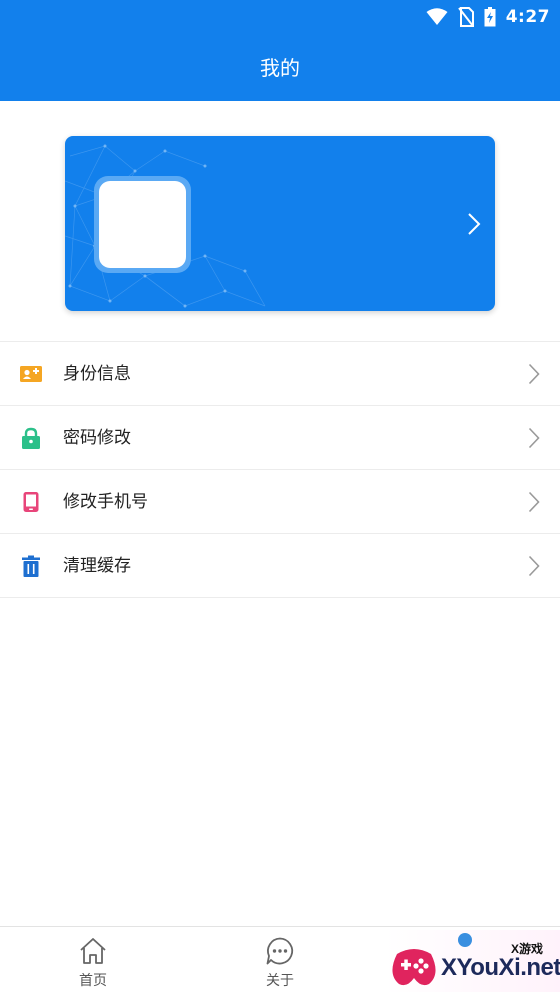 The image size is (560, 998). Describe the element at coordinates (280, 223) in the screenshot. I see `profile-card` at that location.